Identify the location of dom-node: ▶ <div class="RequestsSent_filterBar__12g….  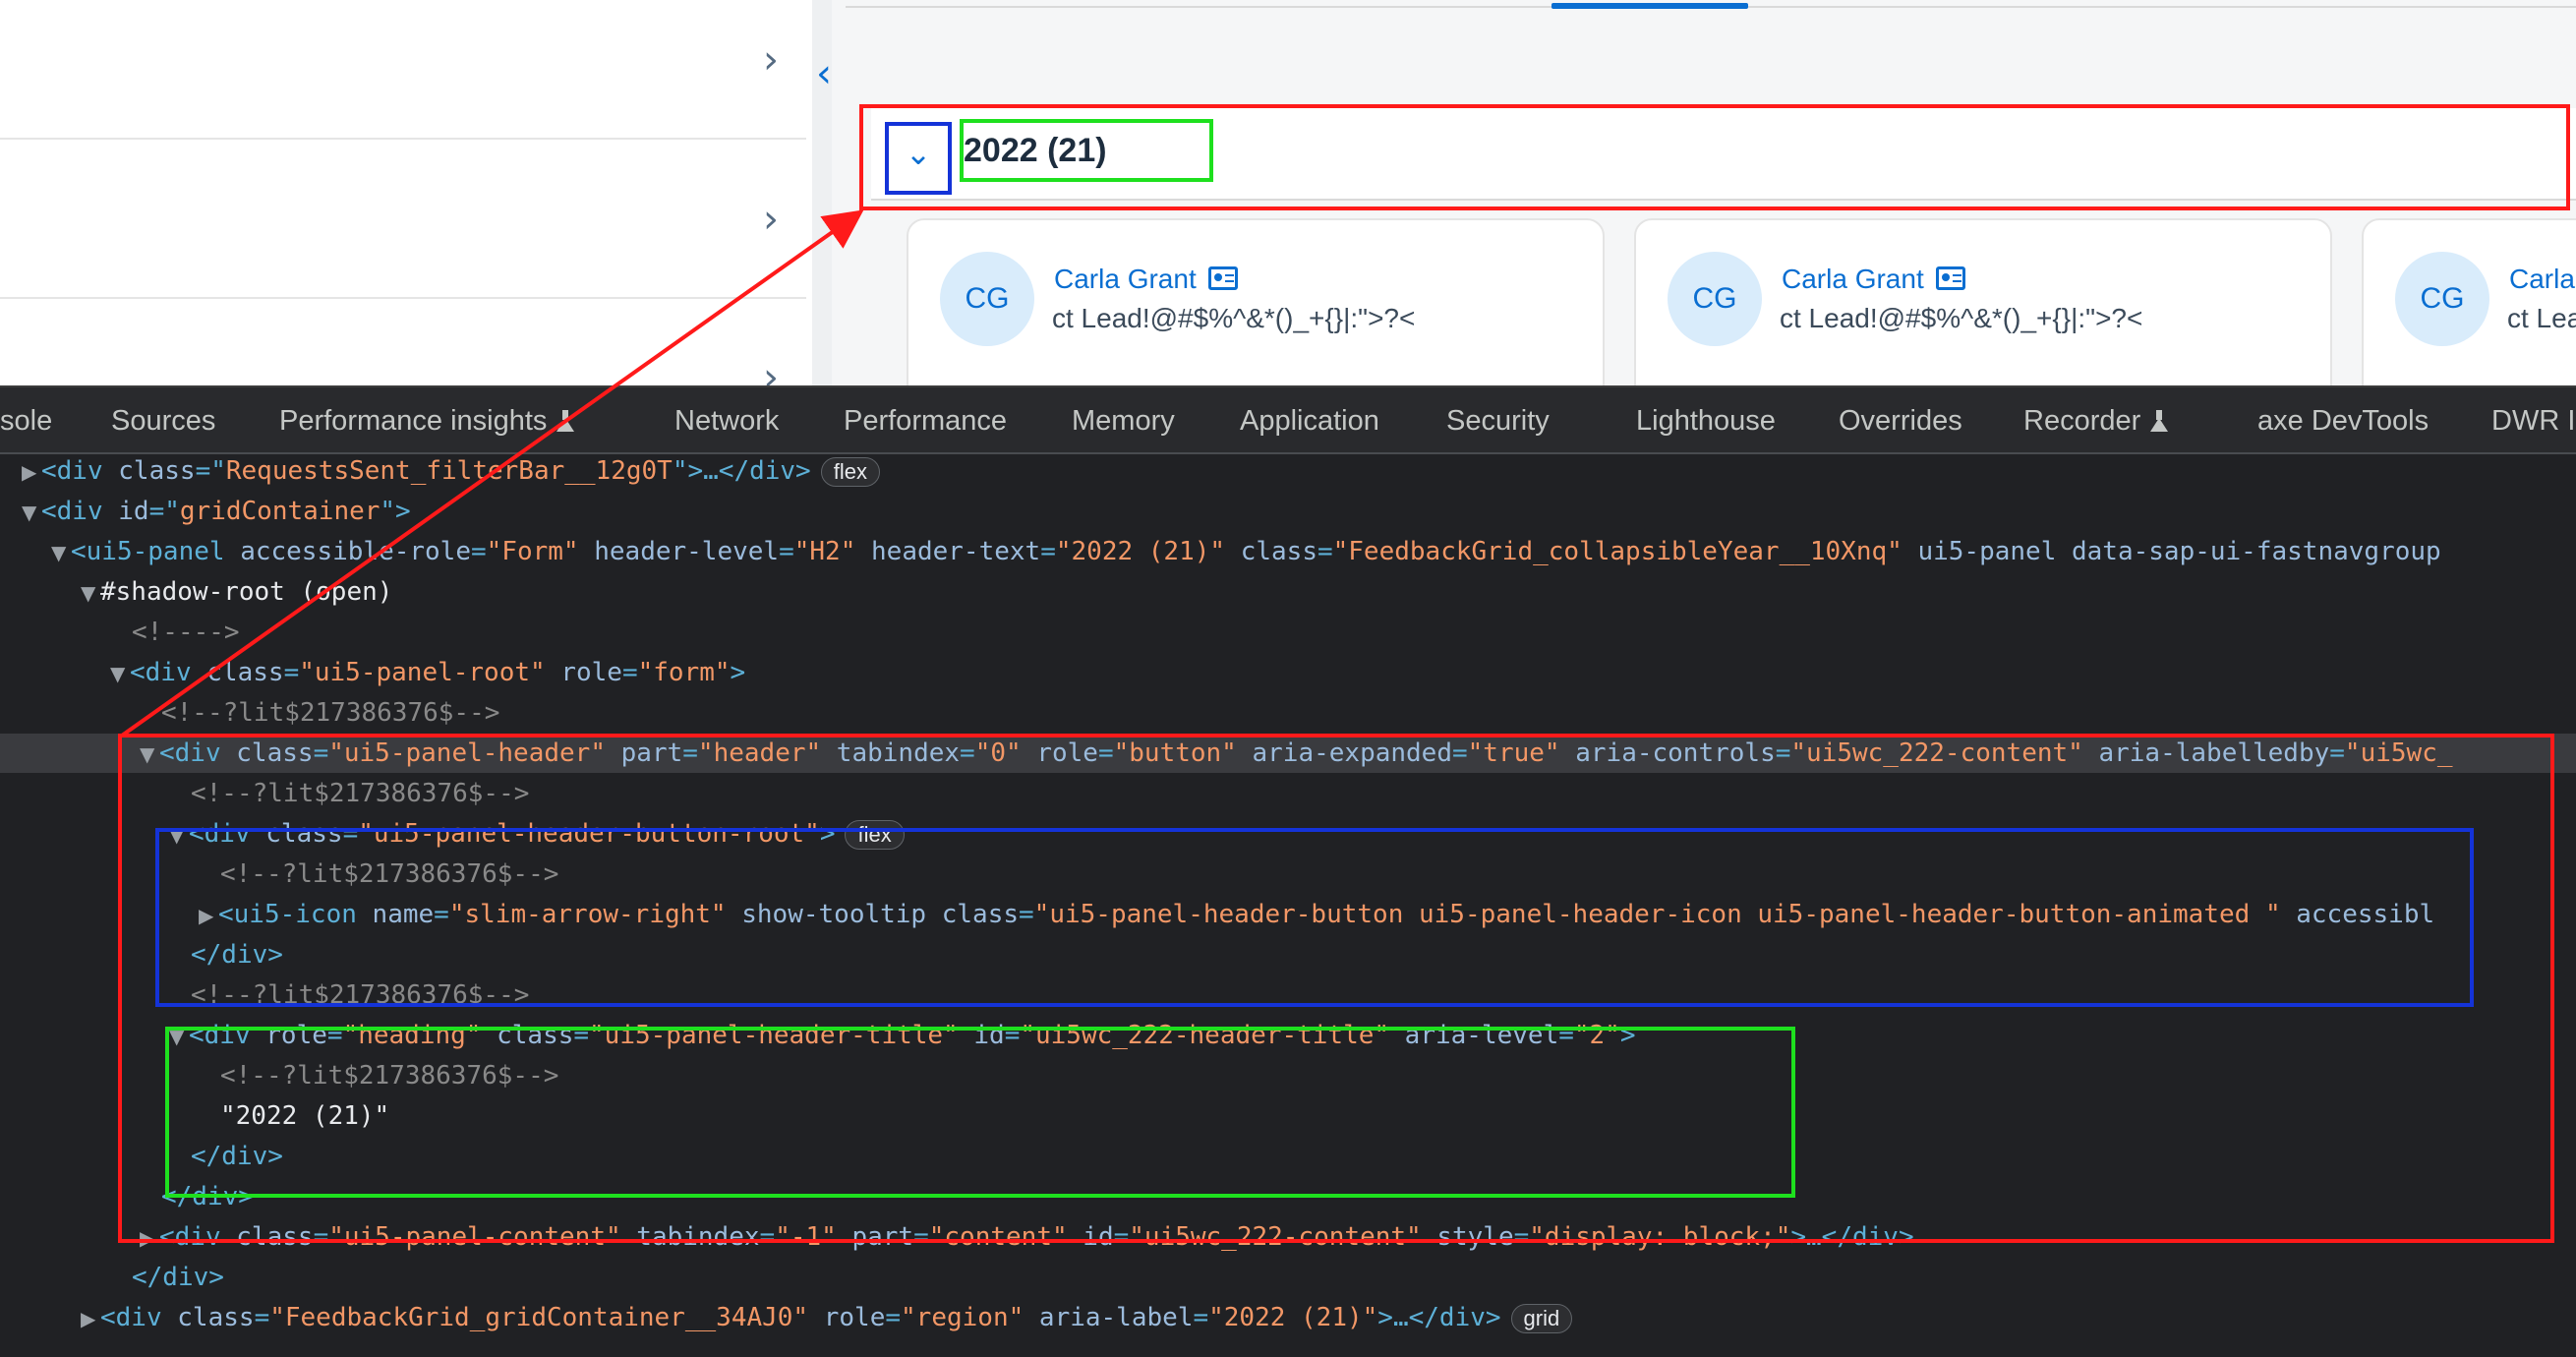
(1288, 471).